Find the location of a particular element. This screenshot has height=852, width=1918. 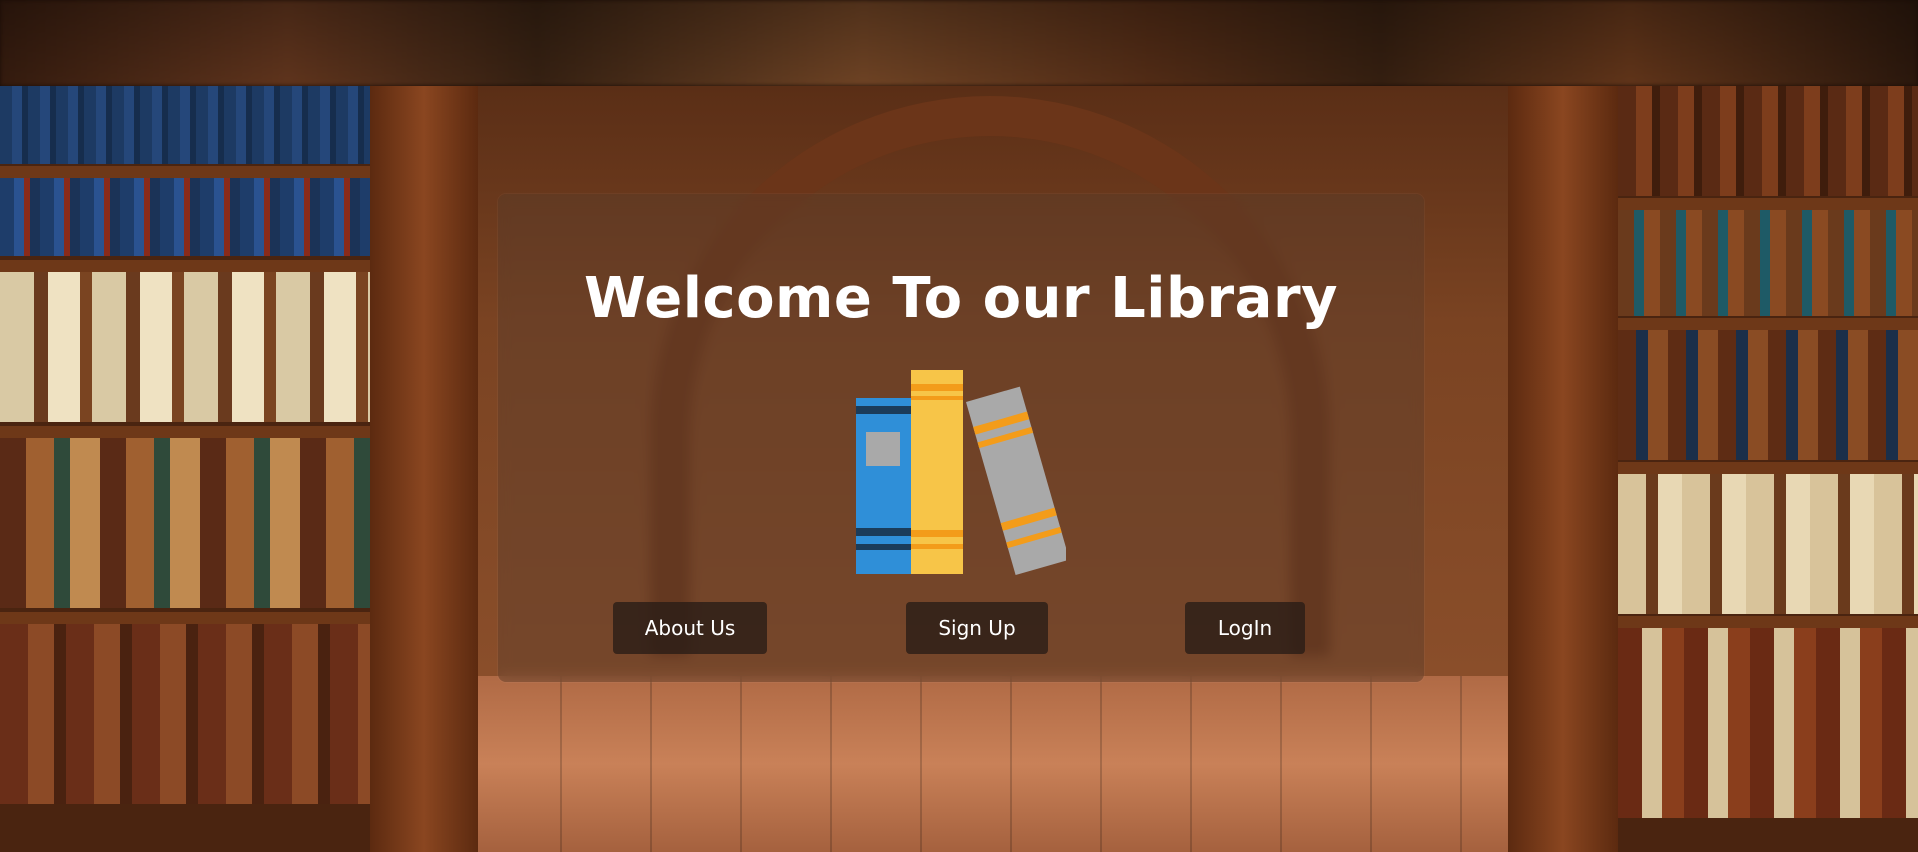

blurred-header-background is located at coordinates (959, 43).